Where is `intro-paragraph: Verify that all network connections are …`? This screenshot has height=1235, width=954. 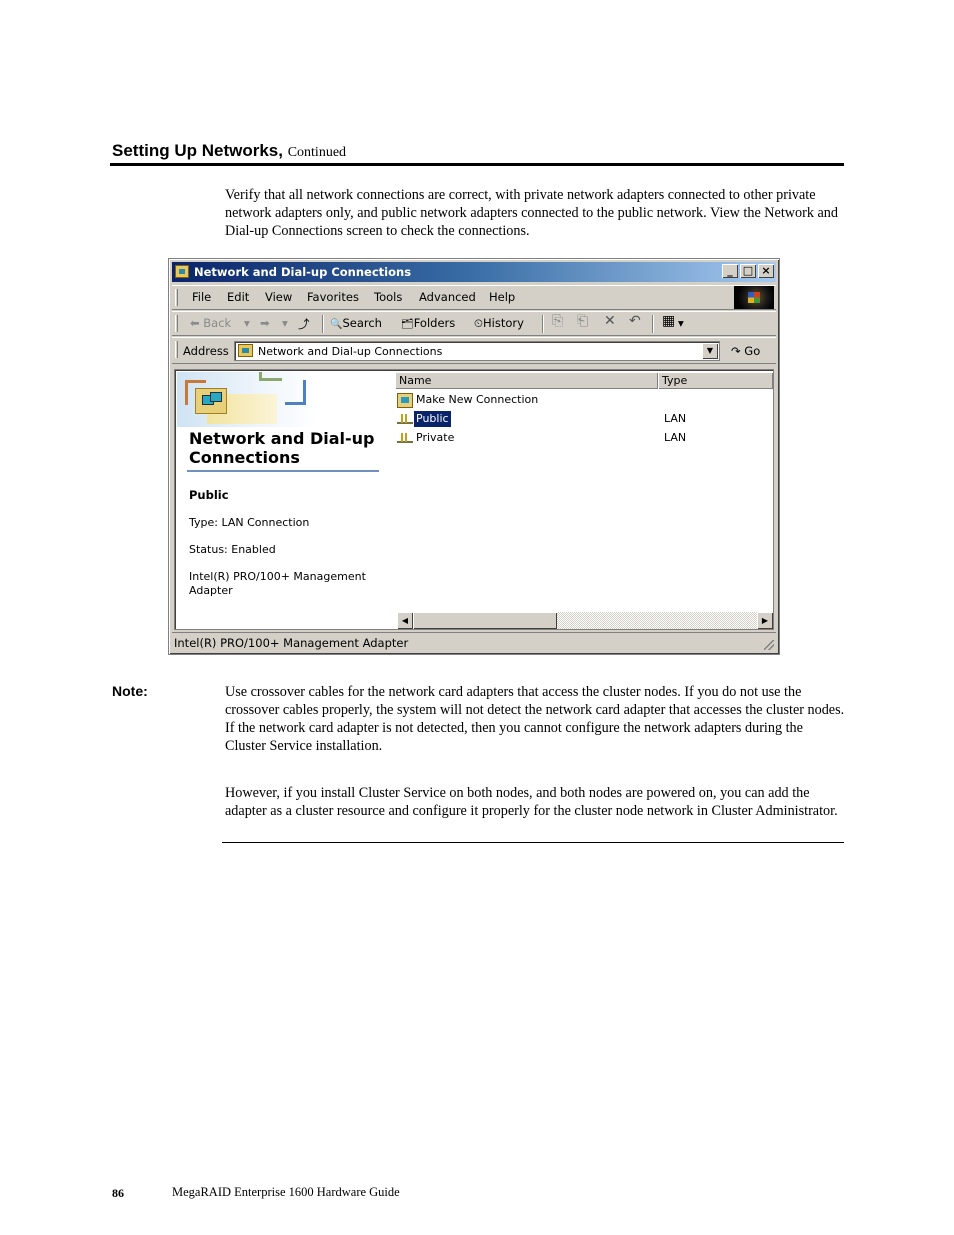 intro-paragraph: Verify that all network connections are … is located at coordinates (531, 213).